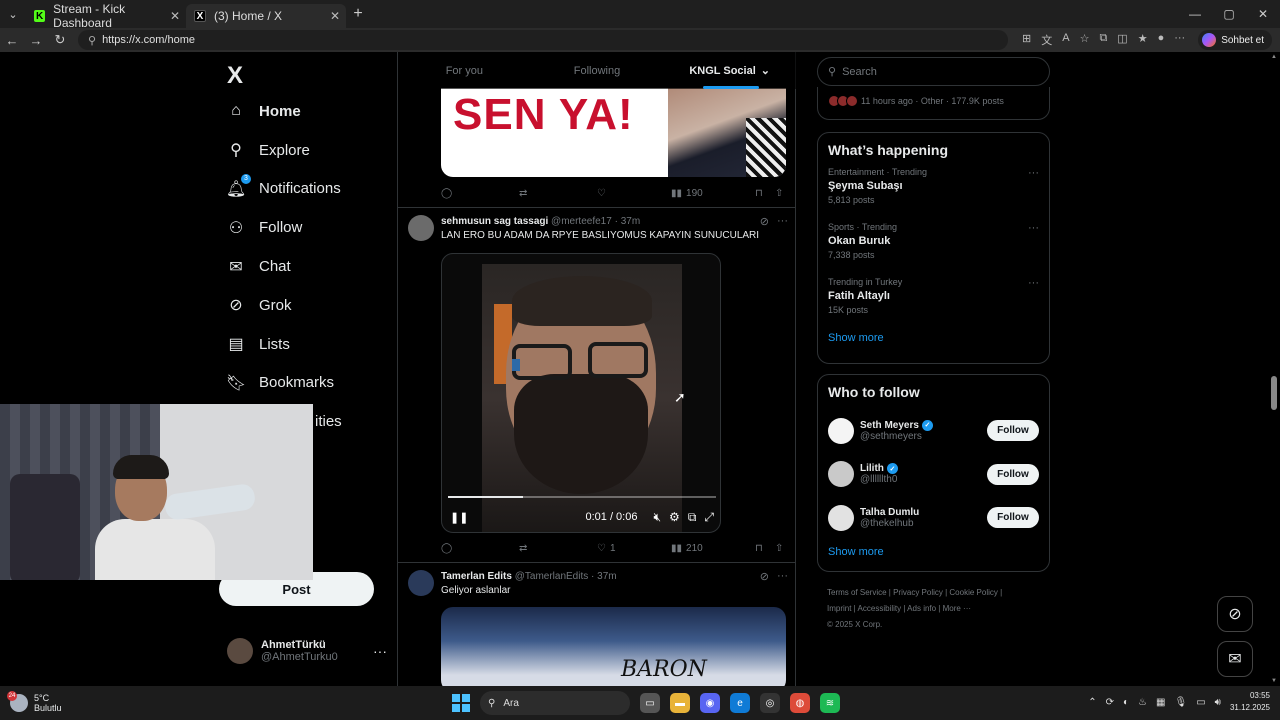 This screenshot has height=720, width=1280. Describe the element at coordinates (1274, 369) in the screenshot. I see `page-scrollbar: ▲ ▼` at that location.